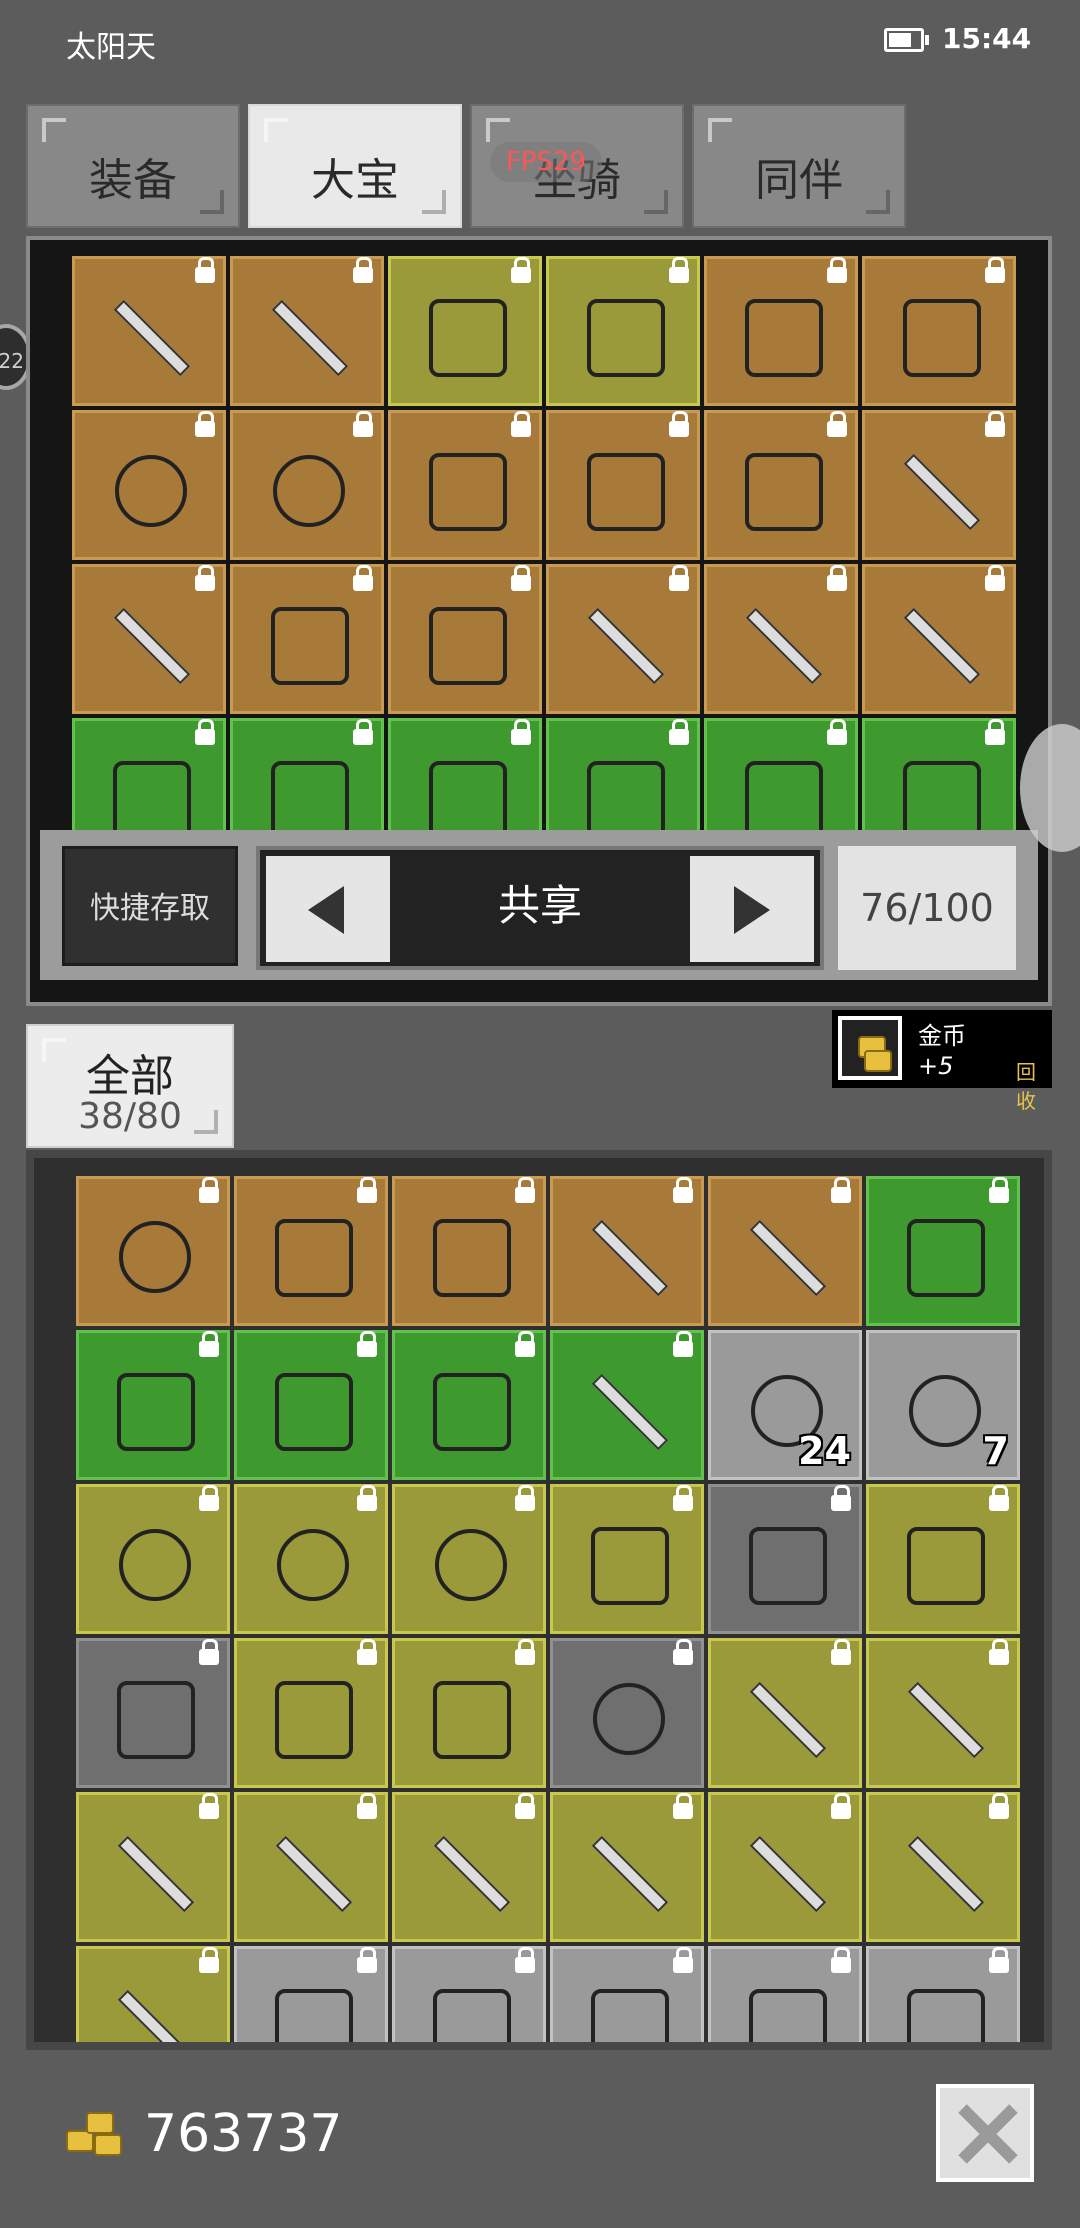 This screenshot has width=1080, height=2228. What do you see at coordinates (130, 1116) in the screenshot?
I see `inventory-count: 38/80` at bounding box center [130, 1116].